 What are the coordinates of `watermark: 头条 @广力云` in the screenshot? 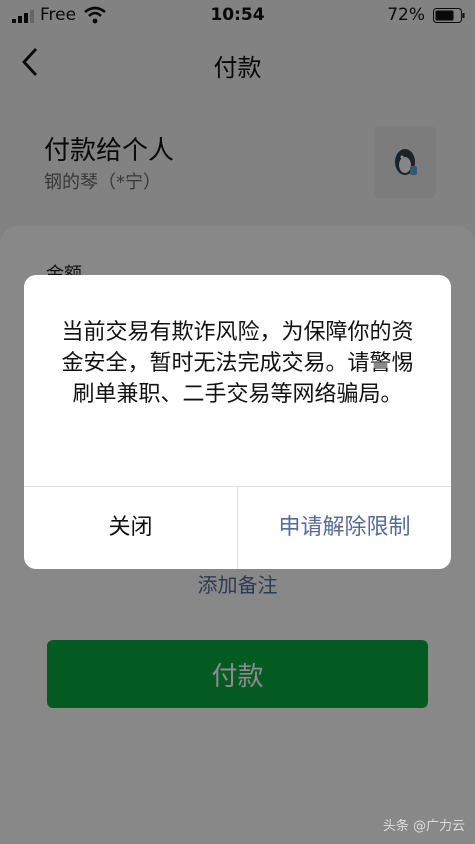 It's located at (423, 826).